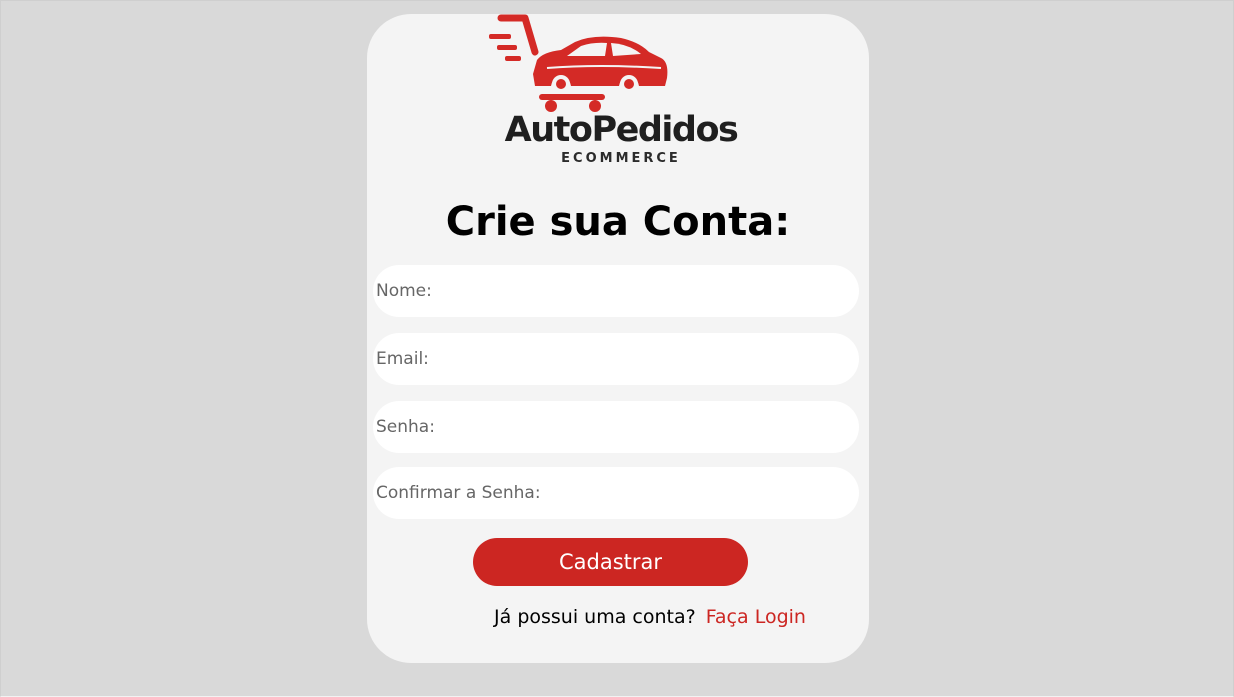  Describe the element at coordinates (618, 222) in the screenshot. I see `page-title: Crie sua Conta:` at that location.